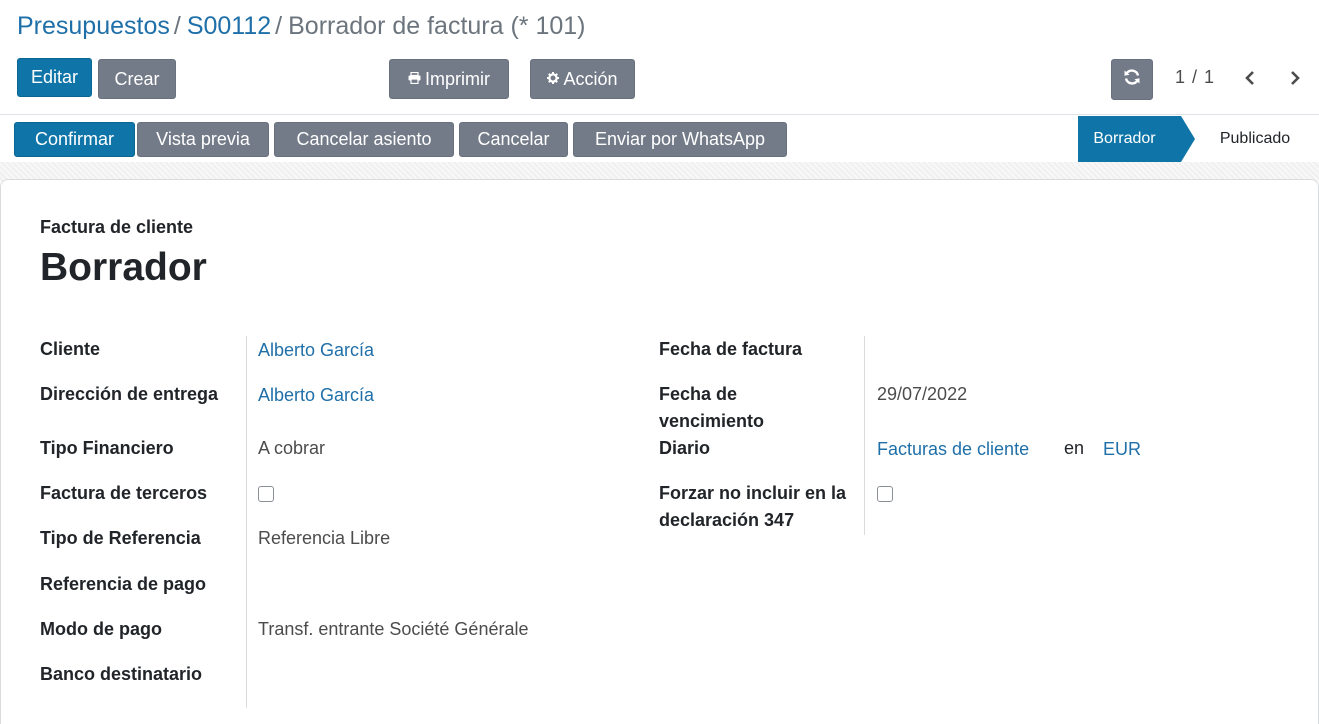 This screenshot has height=724, width=1319. I want to click on fecha-factura-label: Fecha de factura, so click(731, 349).